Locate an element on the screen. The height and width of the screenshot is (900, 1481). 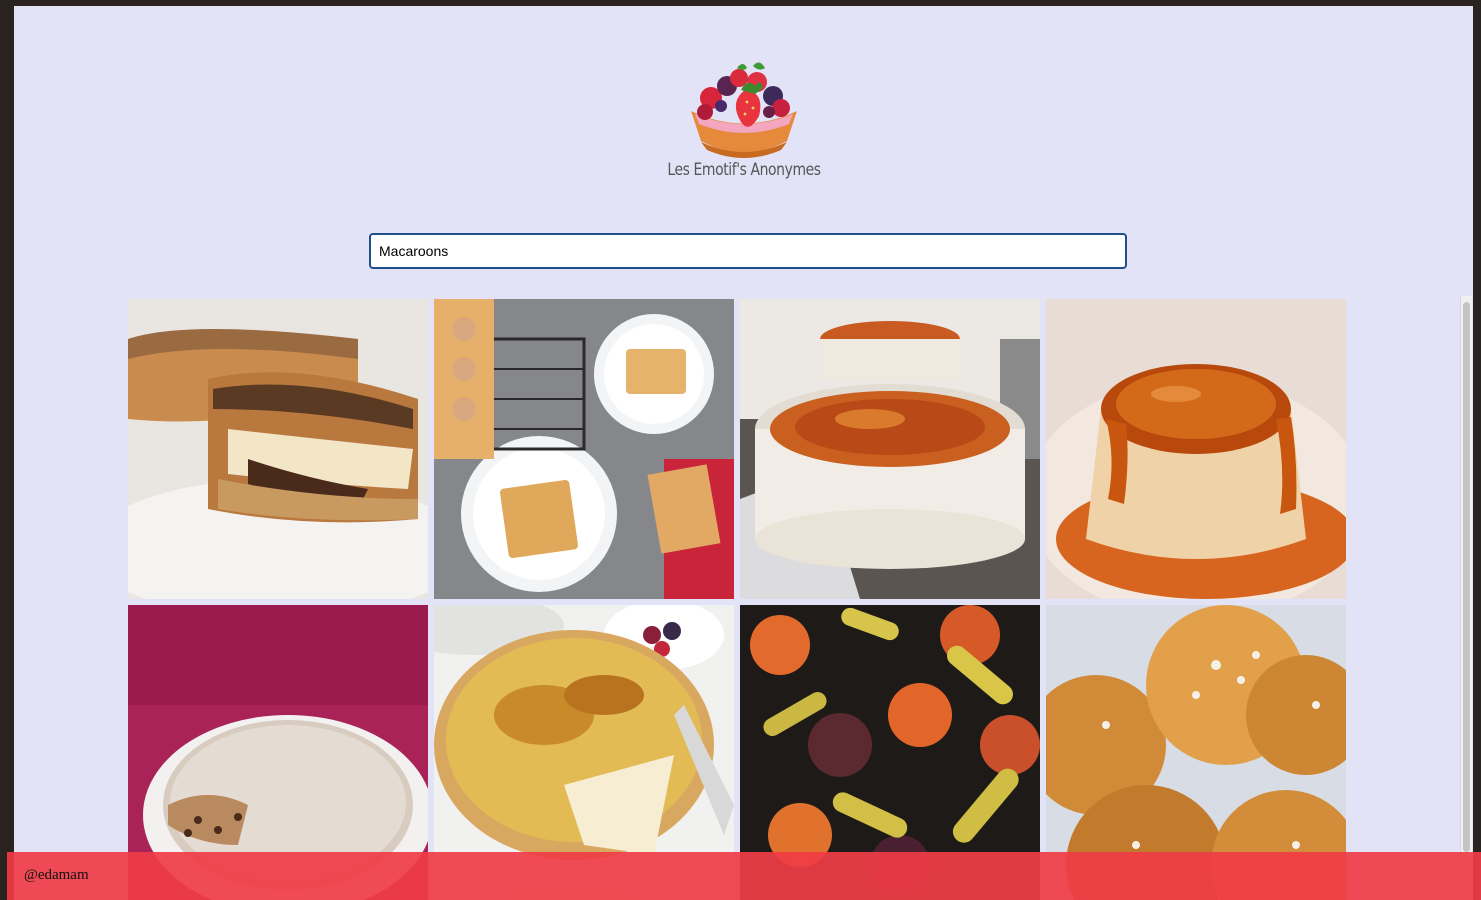
results-scrollbar is located at coordinates (1466, 576).